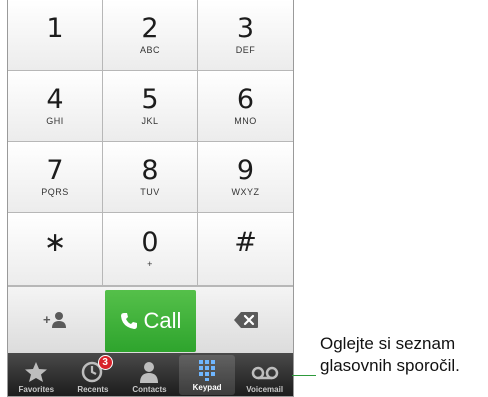 The height and width of the screenshot is (397, 488). What do you see at coordinates (55, 191) in the screenshot?
I see `key-letters: PQRS` at bounding box center [55, 191].